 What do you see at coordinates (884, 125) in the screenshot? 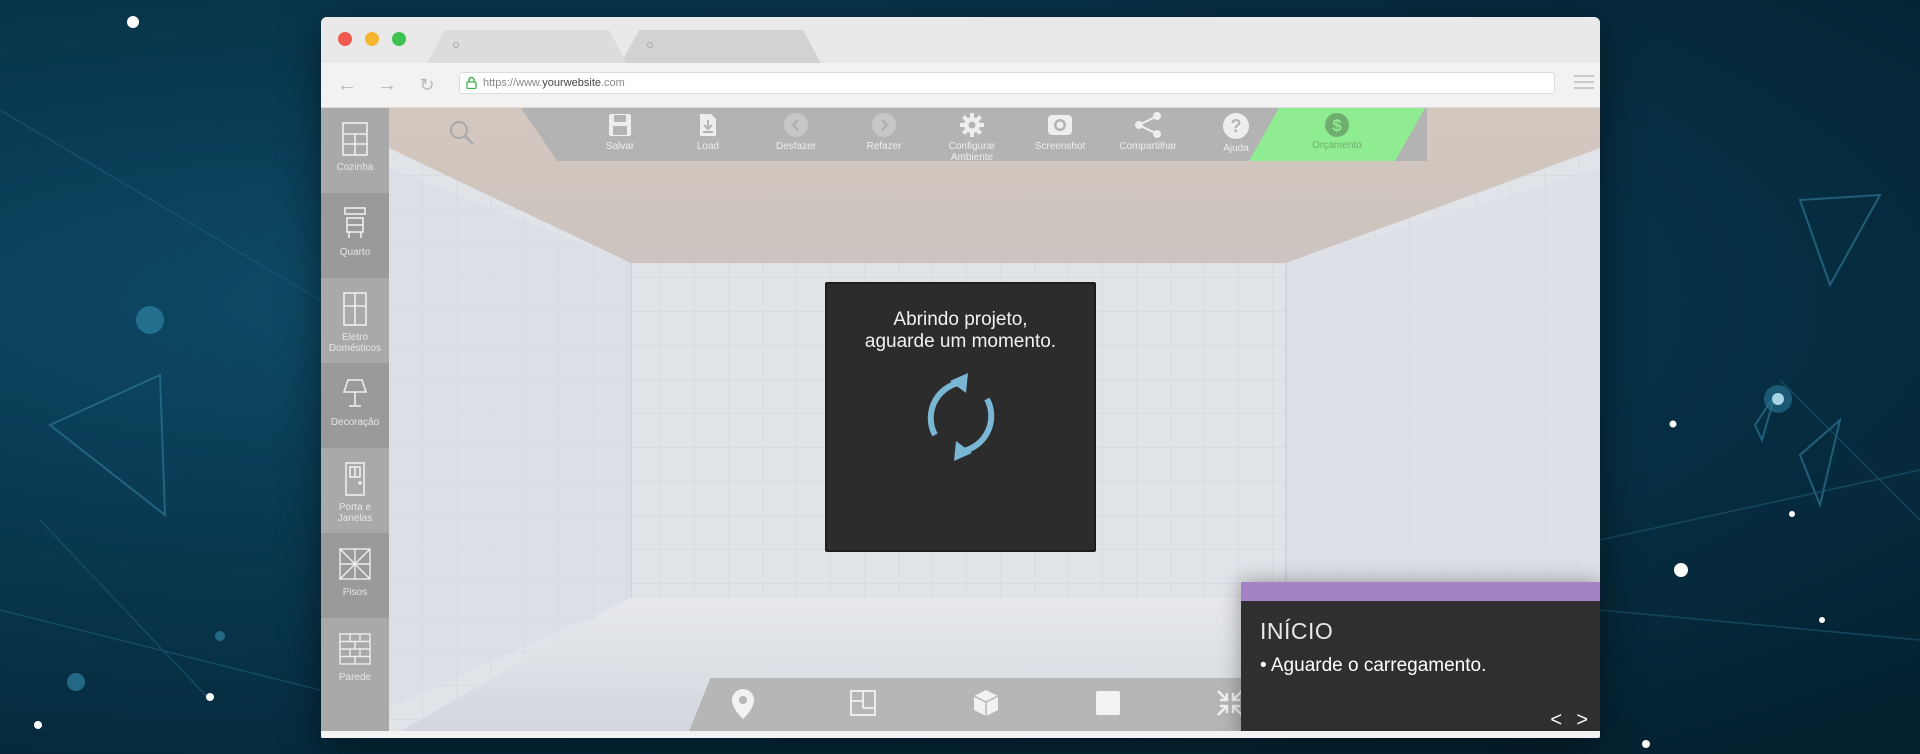
I see `redo-icon` at bounding box center [884, 125].